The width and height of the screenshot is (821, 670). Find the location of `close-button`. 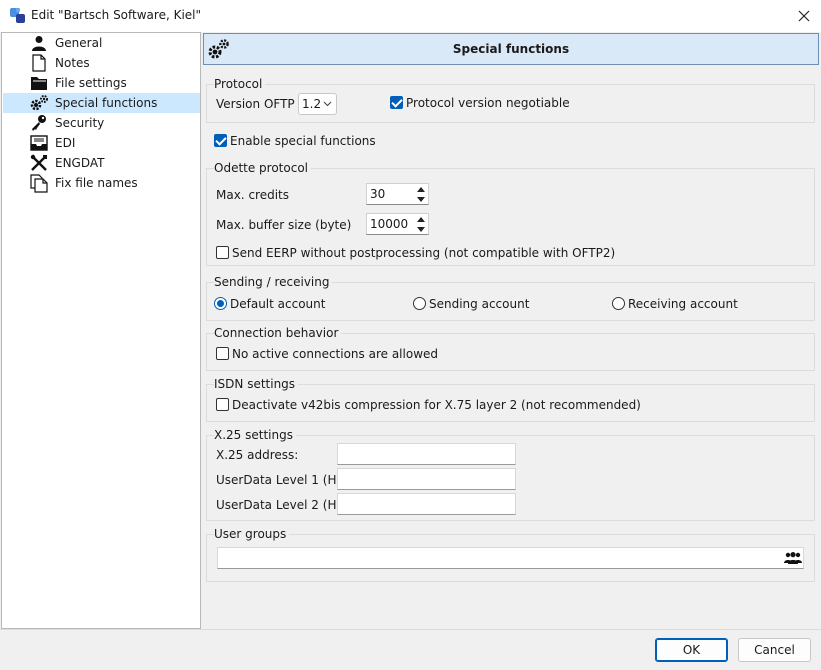

close-button is located at coordinates (803, 16).